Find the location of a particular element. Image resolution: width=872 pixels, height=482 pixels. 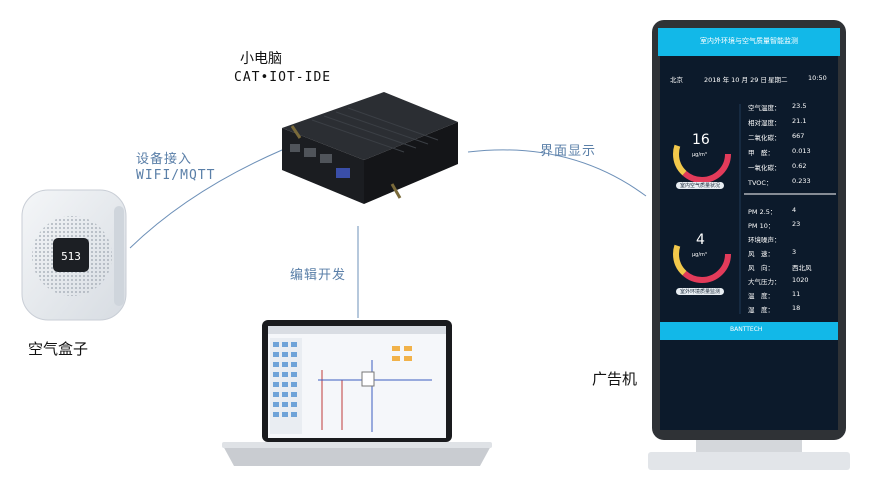

air-box-label: 空气盒子 is located at coordinates (58, 349).